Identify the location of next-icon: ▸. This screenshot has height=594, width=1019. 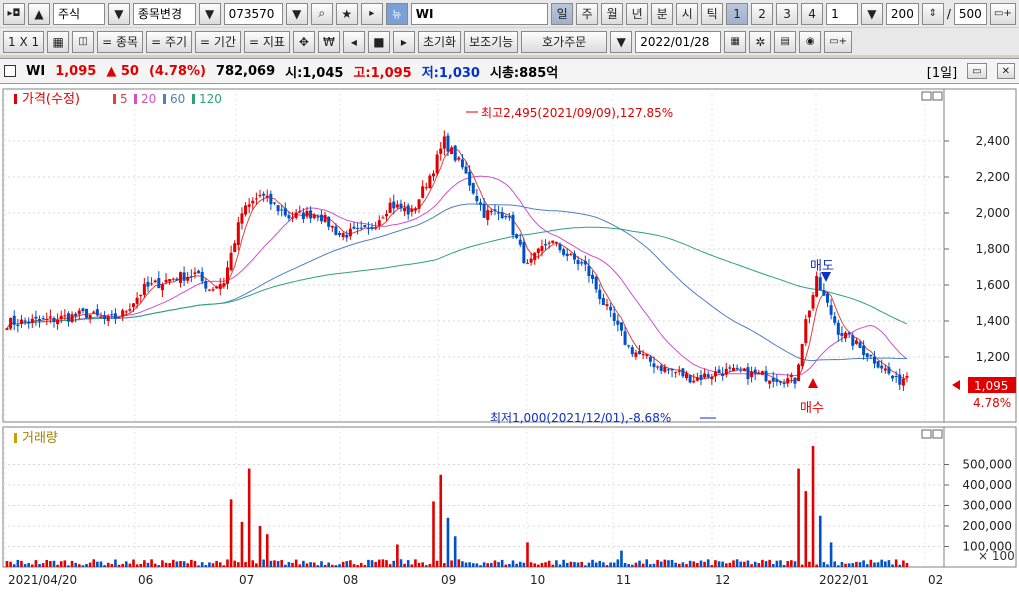
(371, 13).